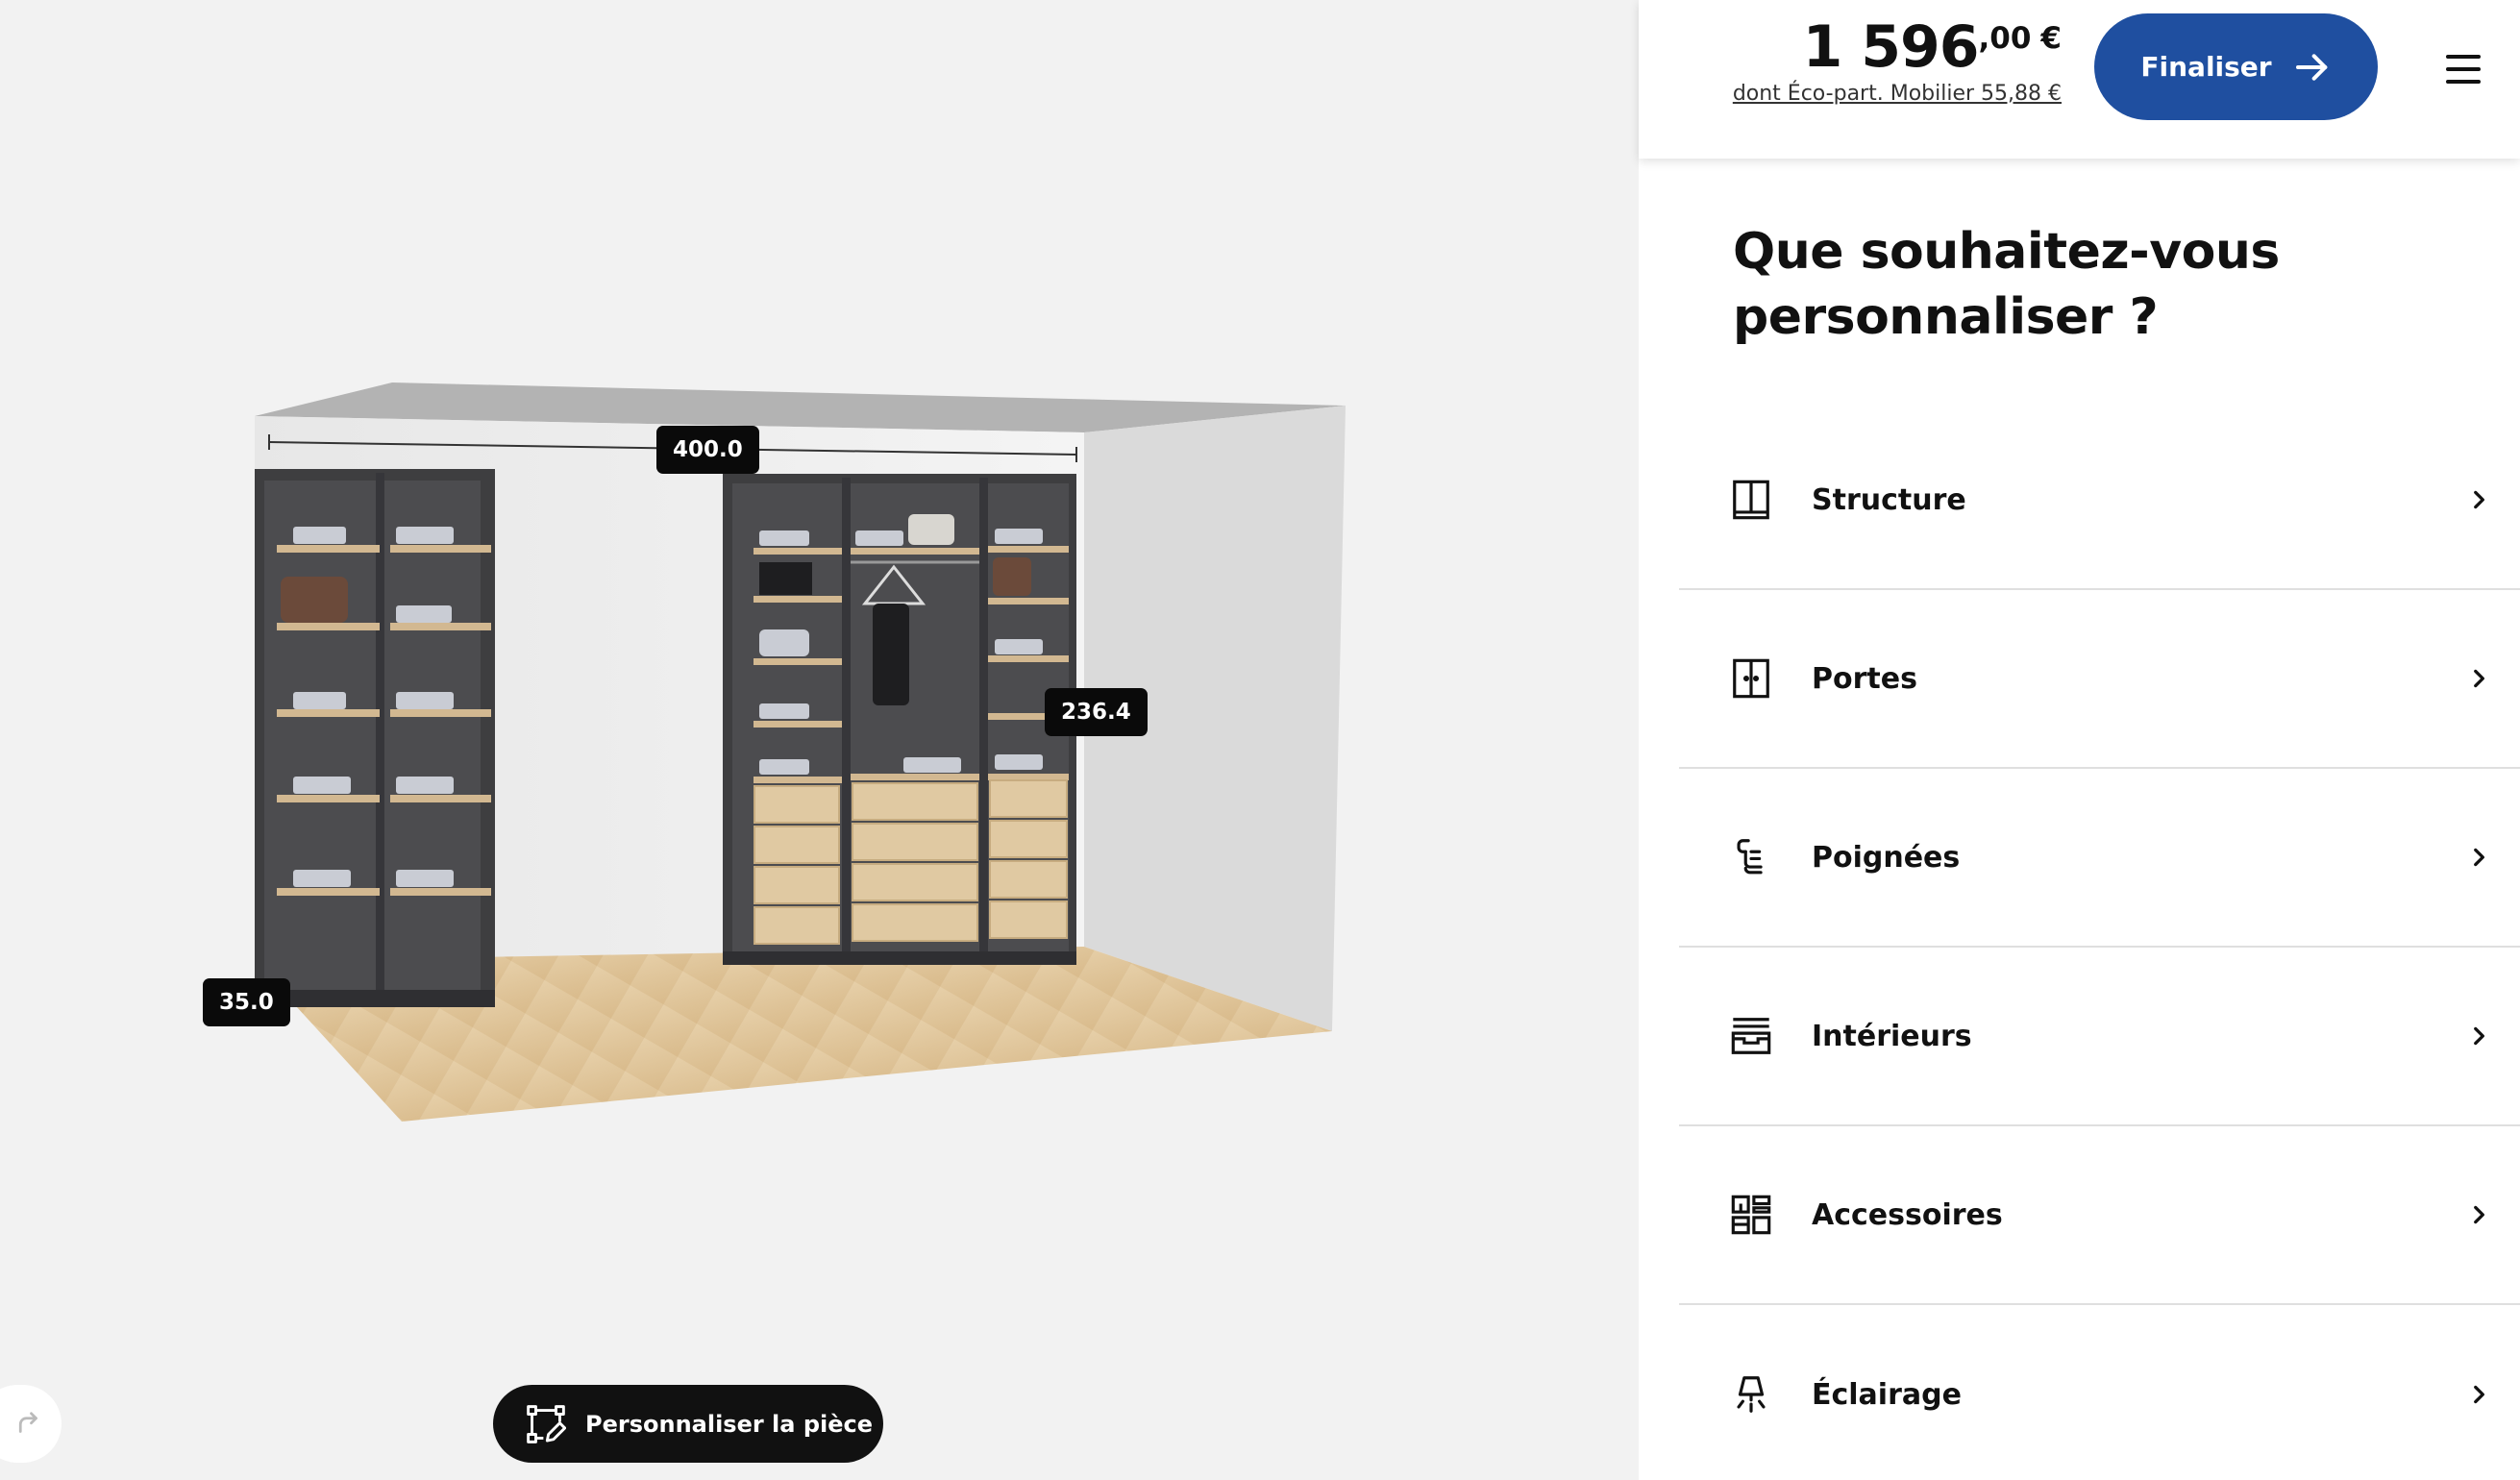 The height and width of the screenshot is (1480, 2520). I want to click on option-doors: Portes, so click(2100, 679).